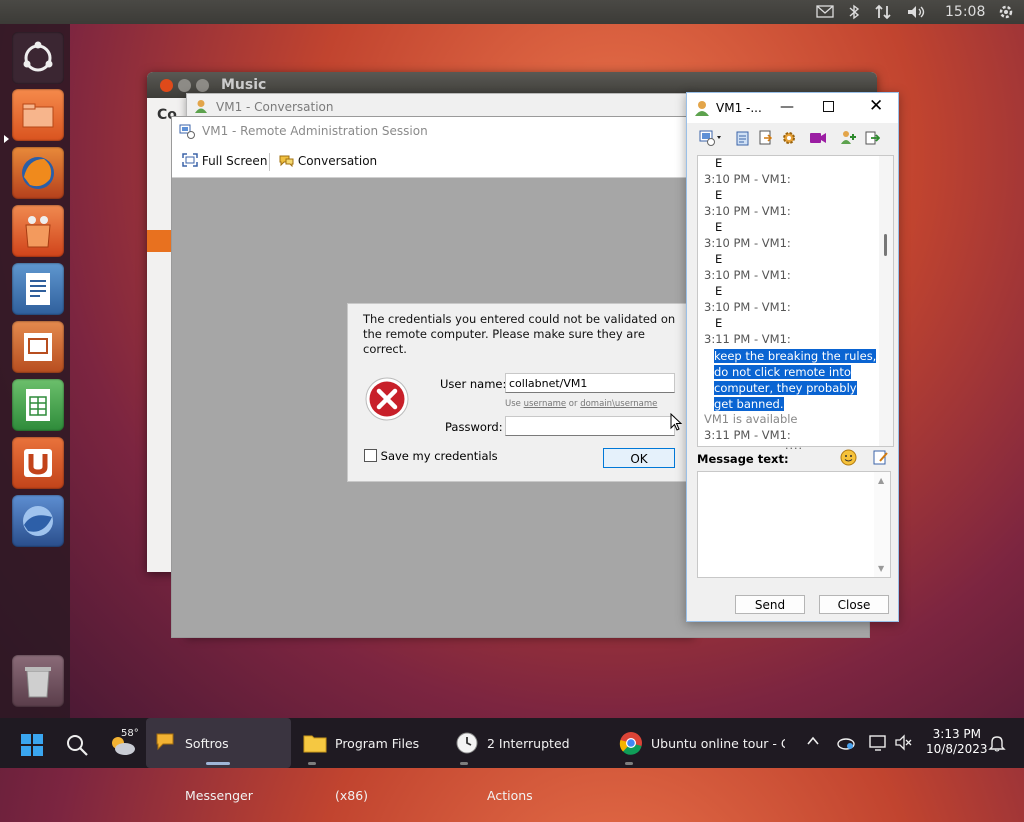 Image resolution: width=1024 pixels, height=822 pixels. Describe the element at coordinates (885, 245) in the screenshot. I see `scrollbar-thumb` at that location.